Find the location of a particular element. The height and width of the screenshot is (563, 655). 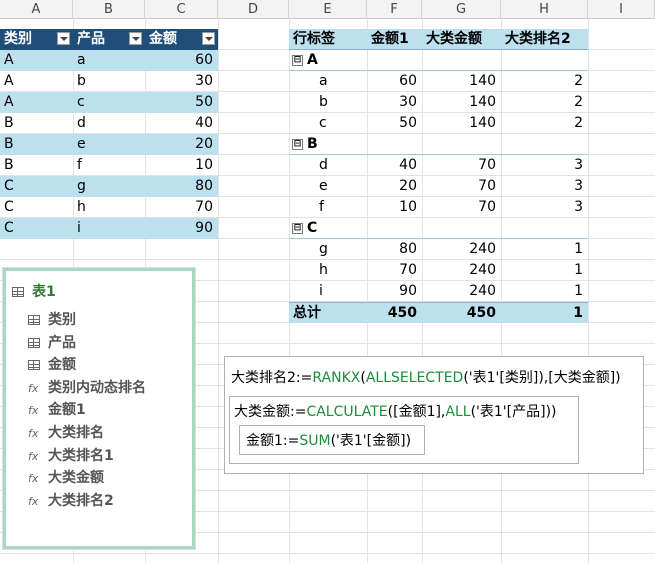

field-item: 类别 is located at coordinates (52, 320).